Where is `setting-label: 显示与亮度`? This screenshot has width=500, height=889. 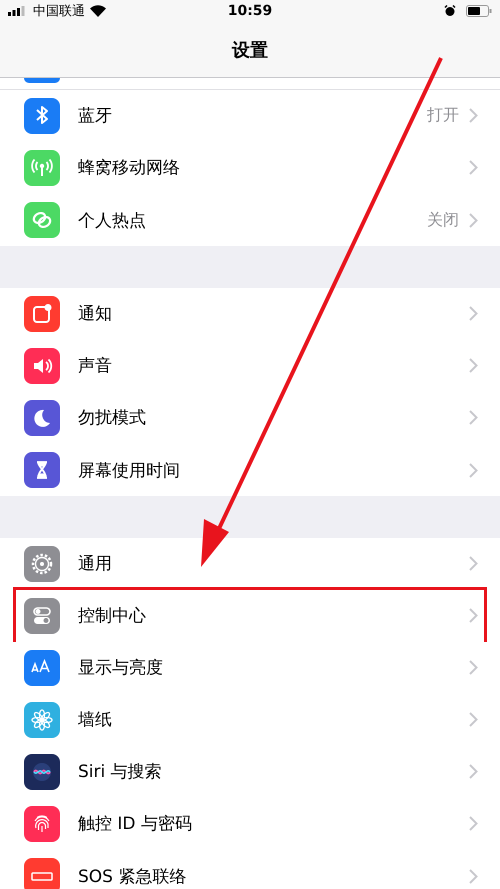 setting-label: 显示与亮度 is located at coordinates (273, 667).